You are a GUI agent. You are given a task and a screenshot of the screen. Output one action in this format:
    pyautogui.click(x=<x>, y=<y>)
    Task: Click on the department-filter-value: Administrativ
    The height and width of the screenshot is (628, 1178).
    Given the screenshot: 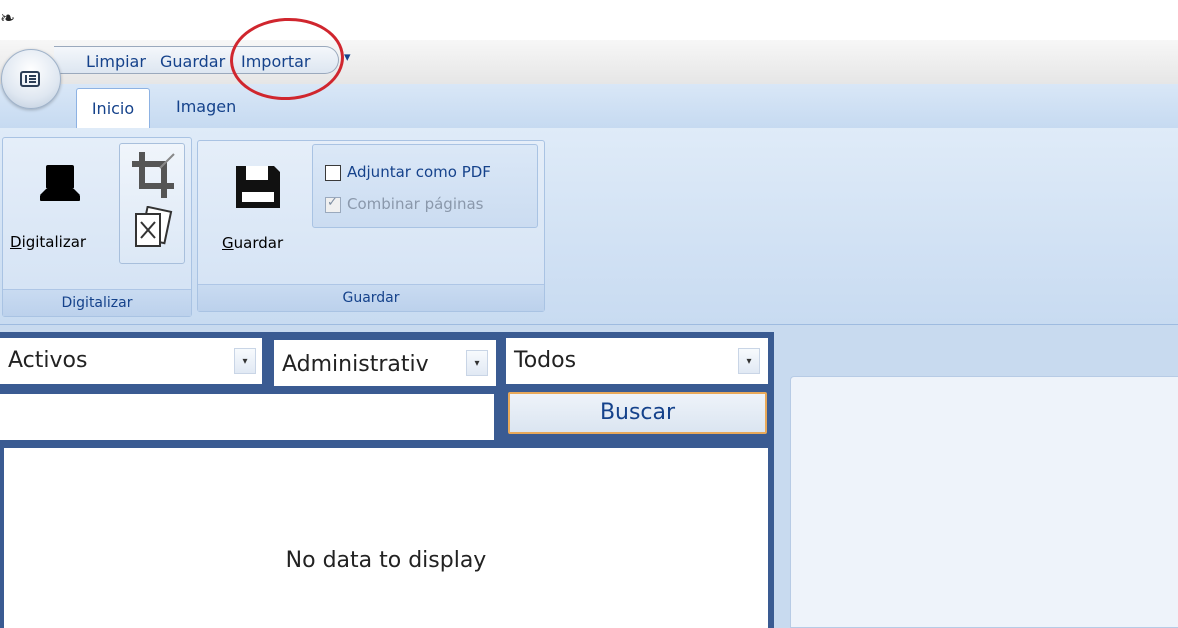 What is the action you would take?
    pyautogui.click(x=355, y=364)
    